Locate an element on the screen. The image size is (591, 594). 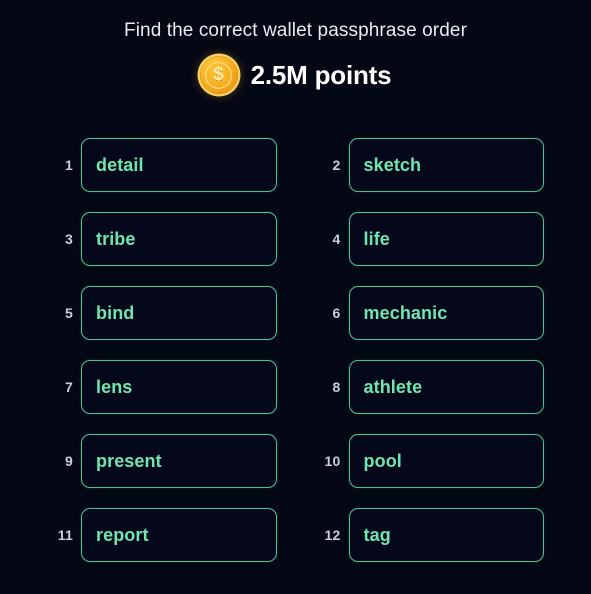
word-slot-3: 3 tribe is located at coordinates (162, 239).